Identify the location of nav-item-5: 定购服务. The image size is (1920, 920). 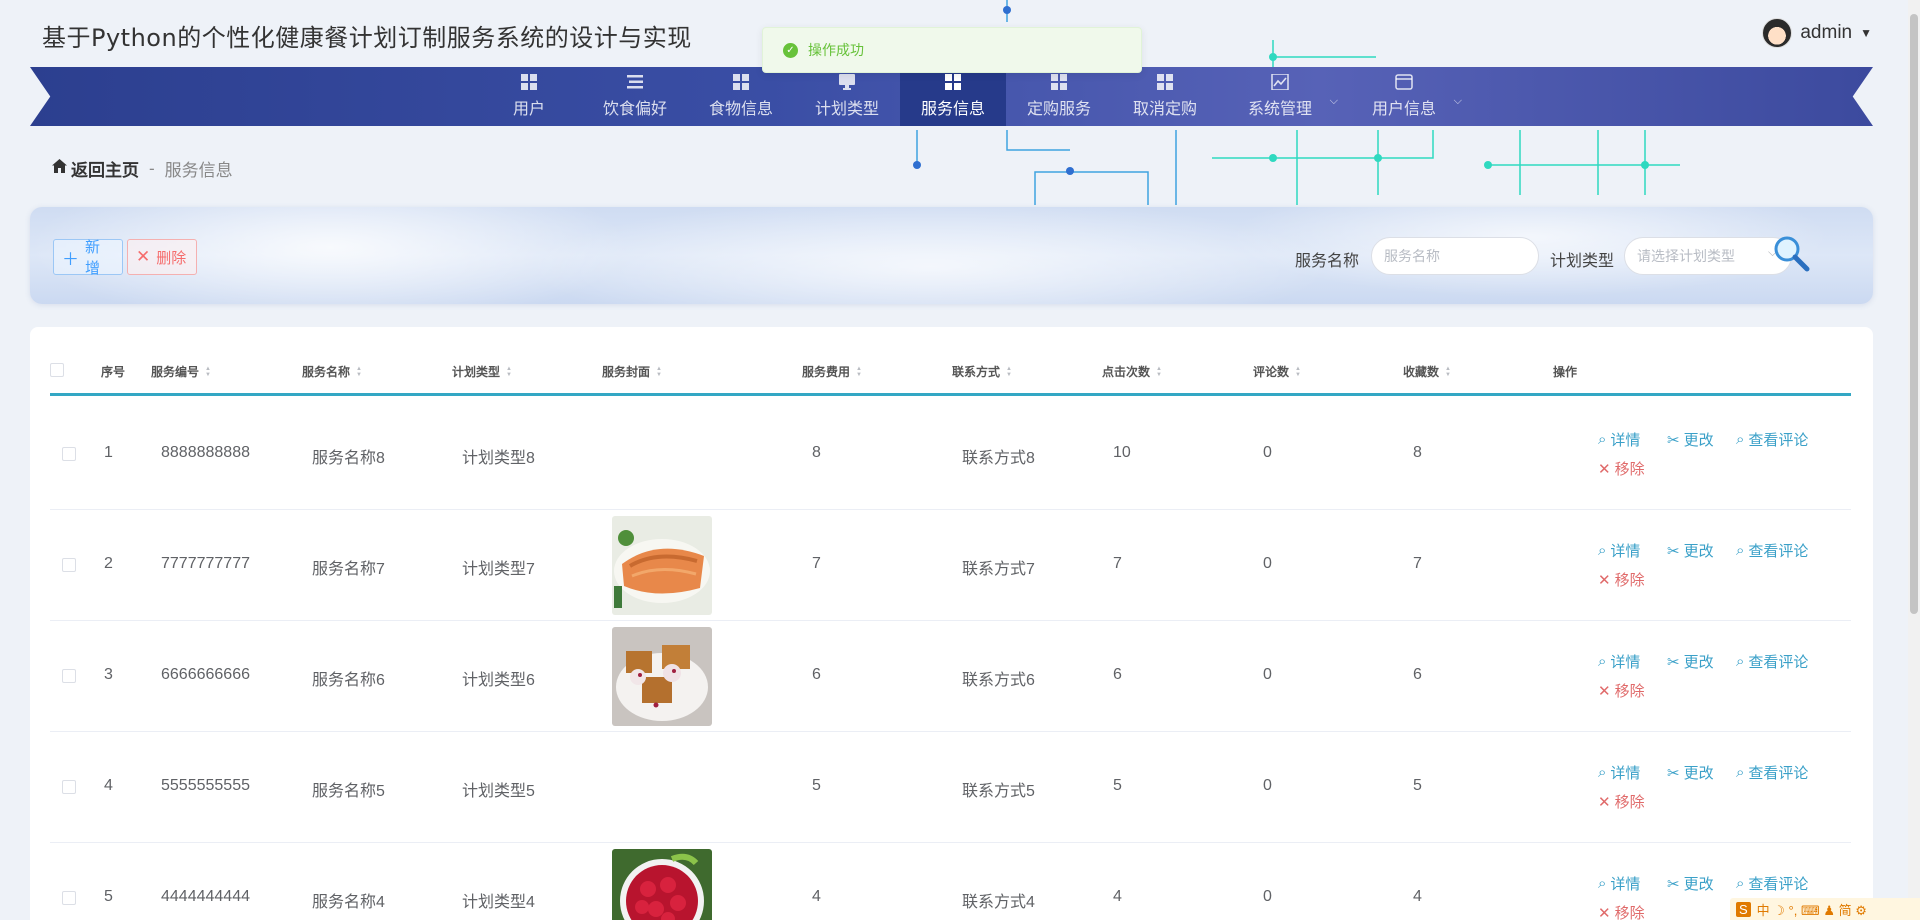
(1059, 96).